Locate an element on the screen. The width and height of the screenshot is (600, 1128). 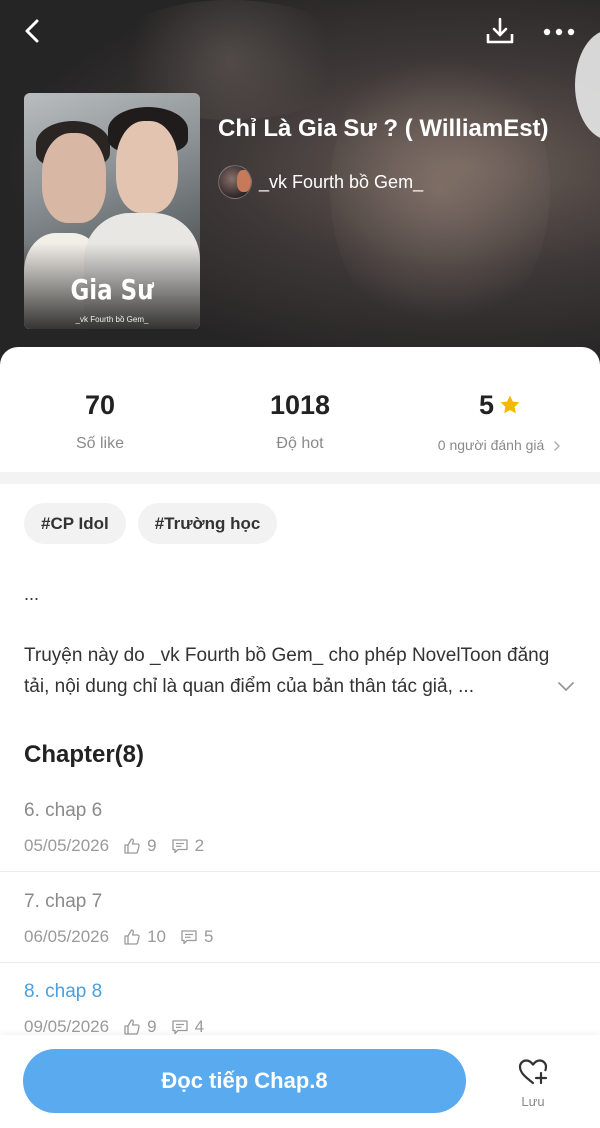
back-icon is located at coordinates (33, 31).